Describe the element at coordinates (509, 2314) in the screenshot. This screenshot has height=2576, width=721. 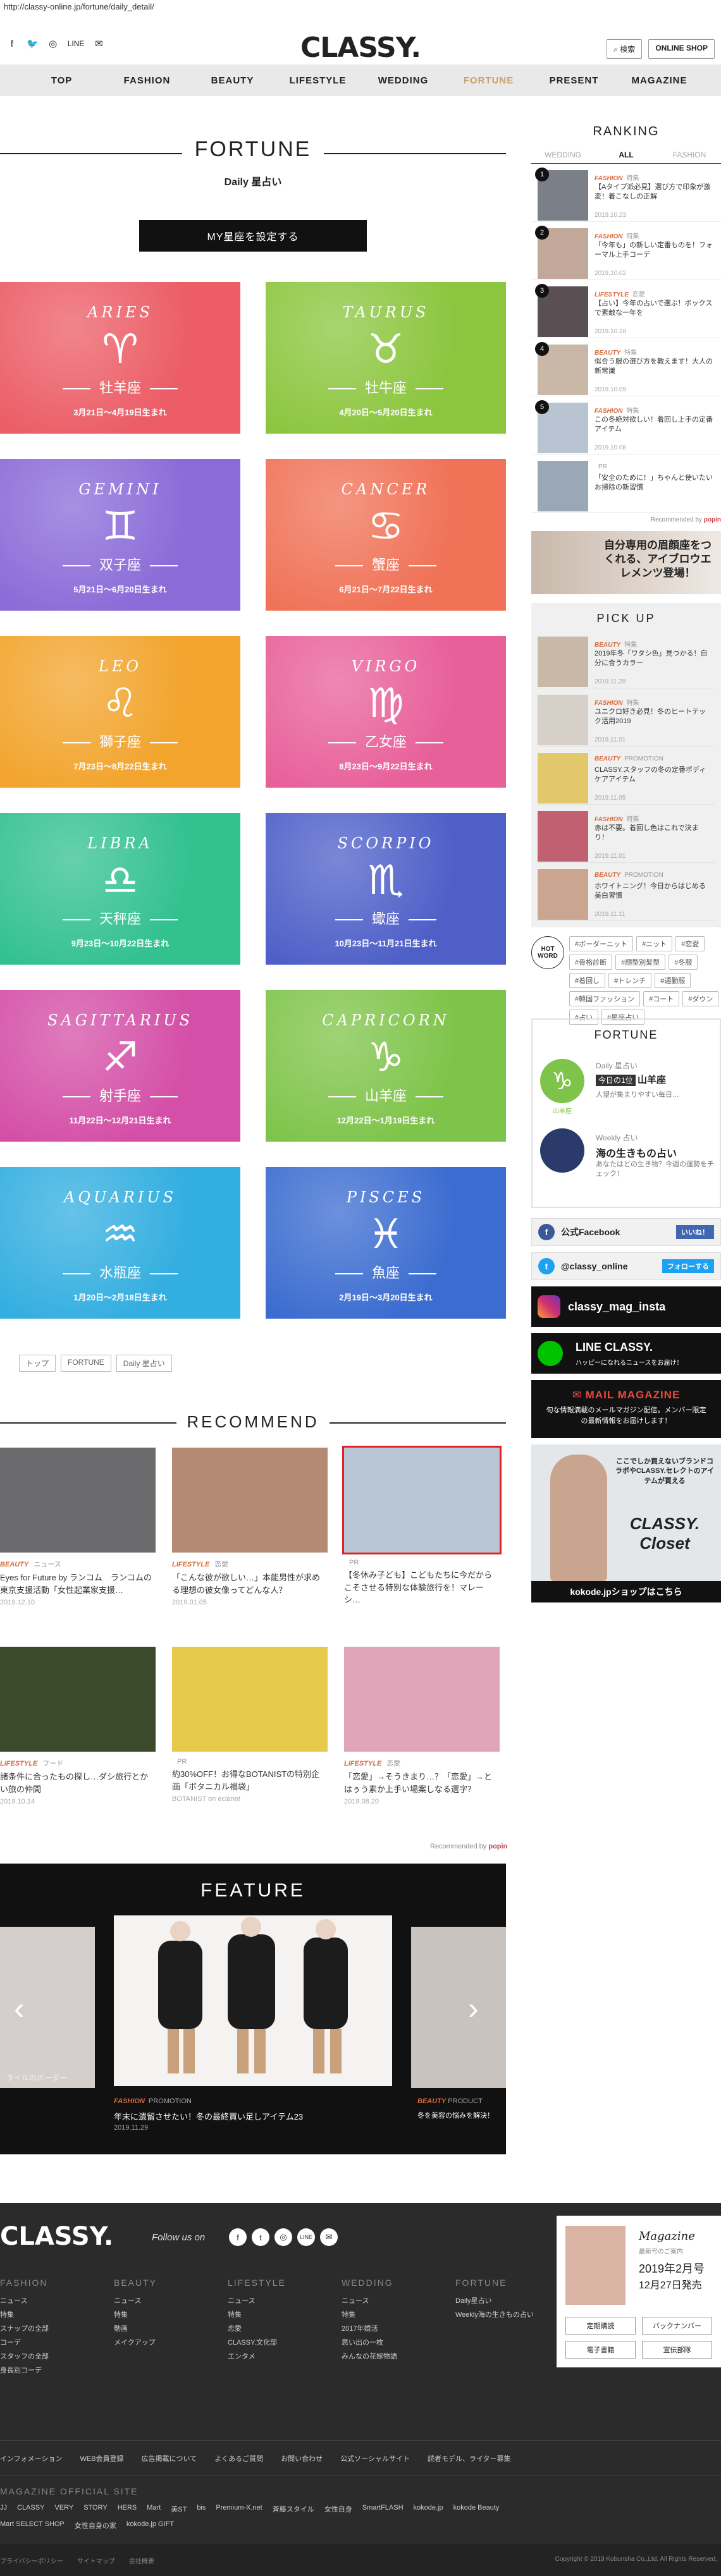
I see `footer-link: Weekly海の生きもの占い` at that location.